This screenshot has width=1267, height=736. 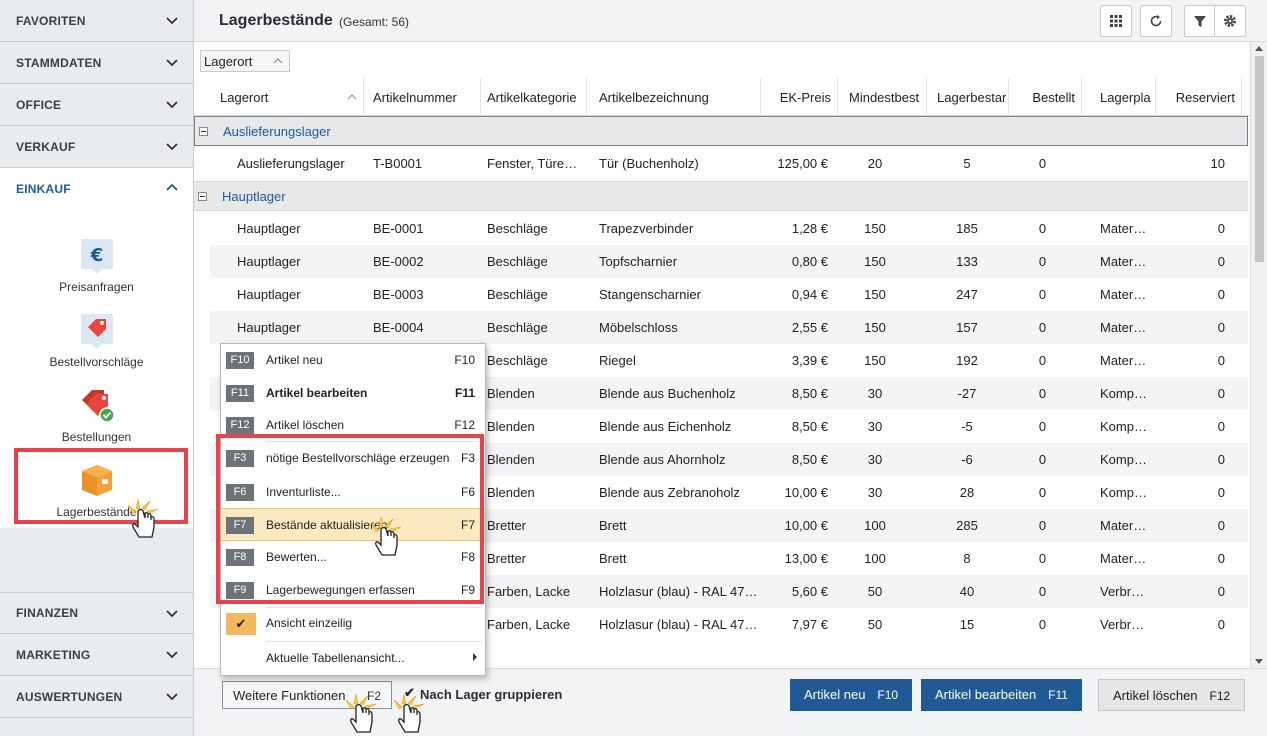 What do you see at coordinates (1259, 159) in the screenshot?
I see `scroll-thumb` at bounding box center [1259, 159].